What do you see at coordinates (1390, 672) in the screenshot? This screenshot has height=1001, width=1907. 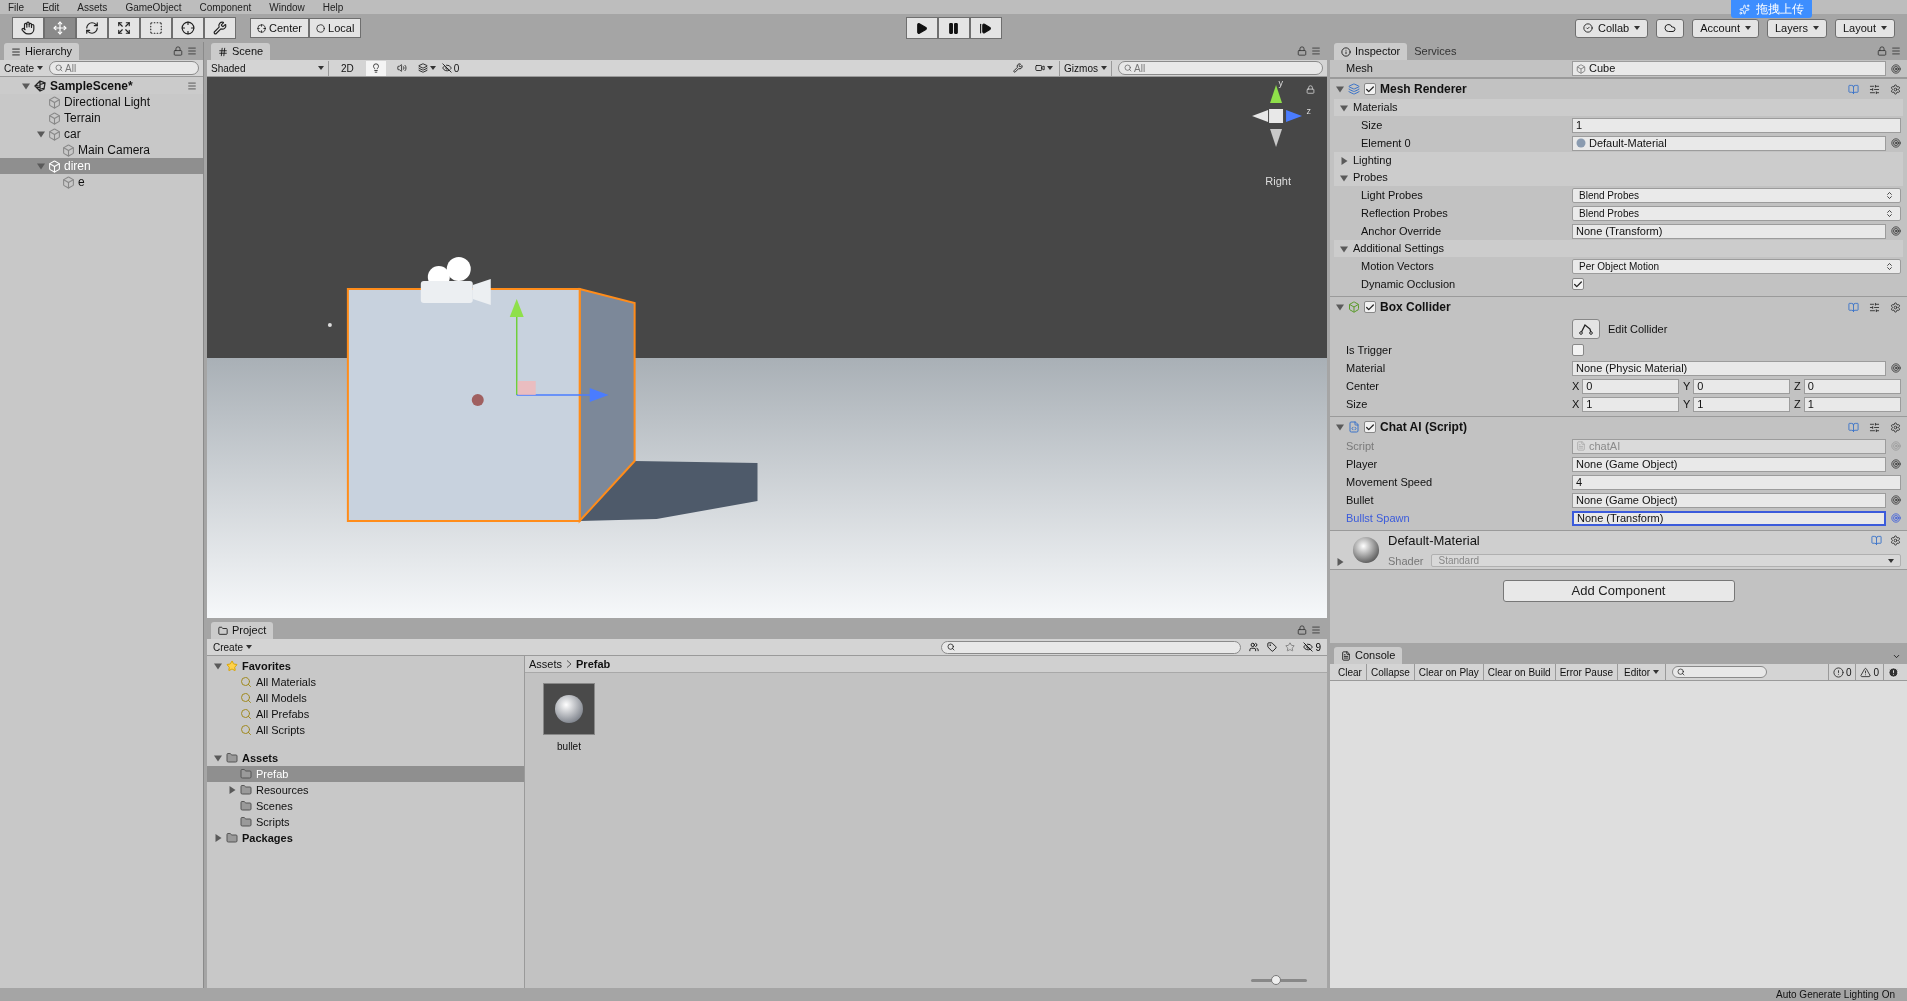 I see `console-toolbar-button: Collapse` at bounding box center [1390, 672].